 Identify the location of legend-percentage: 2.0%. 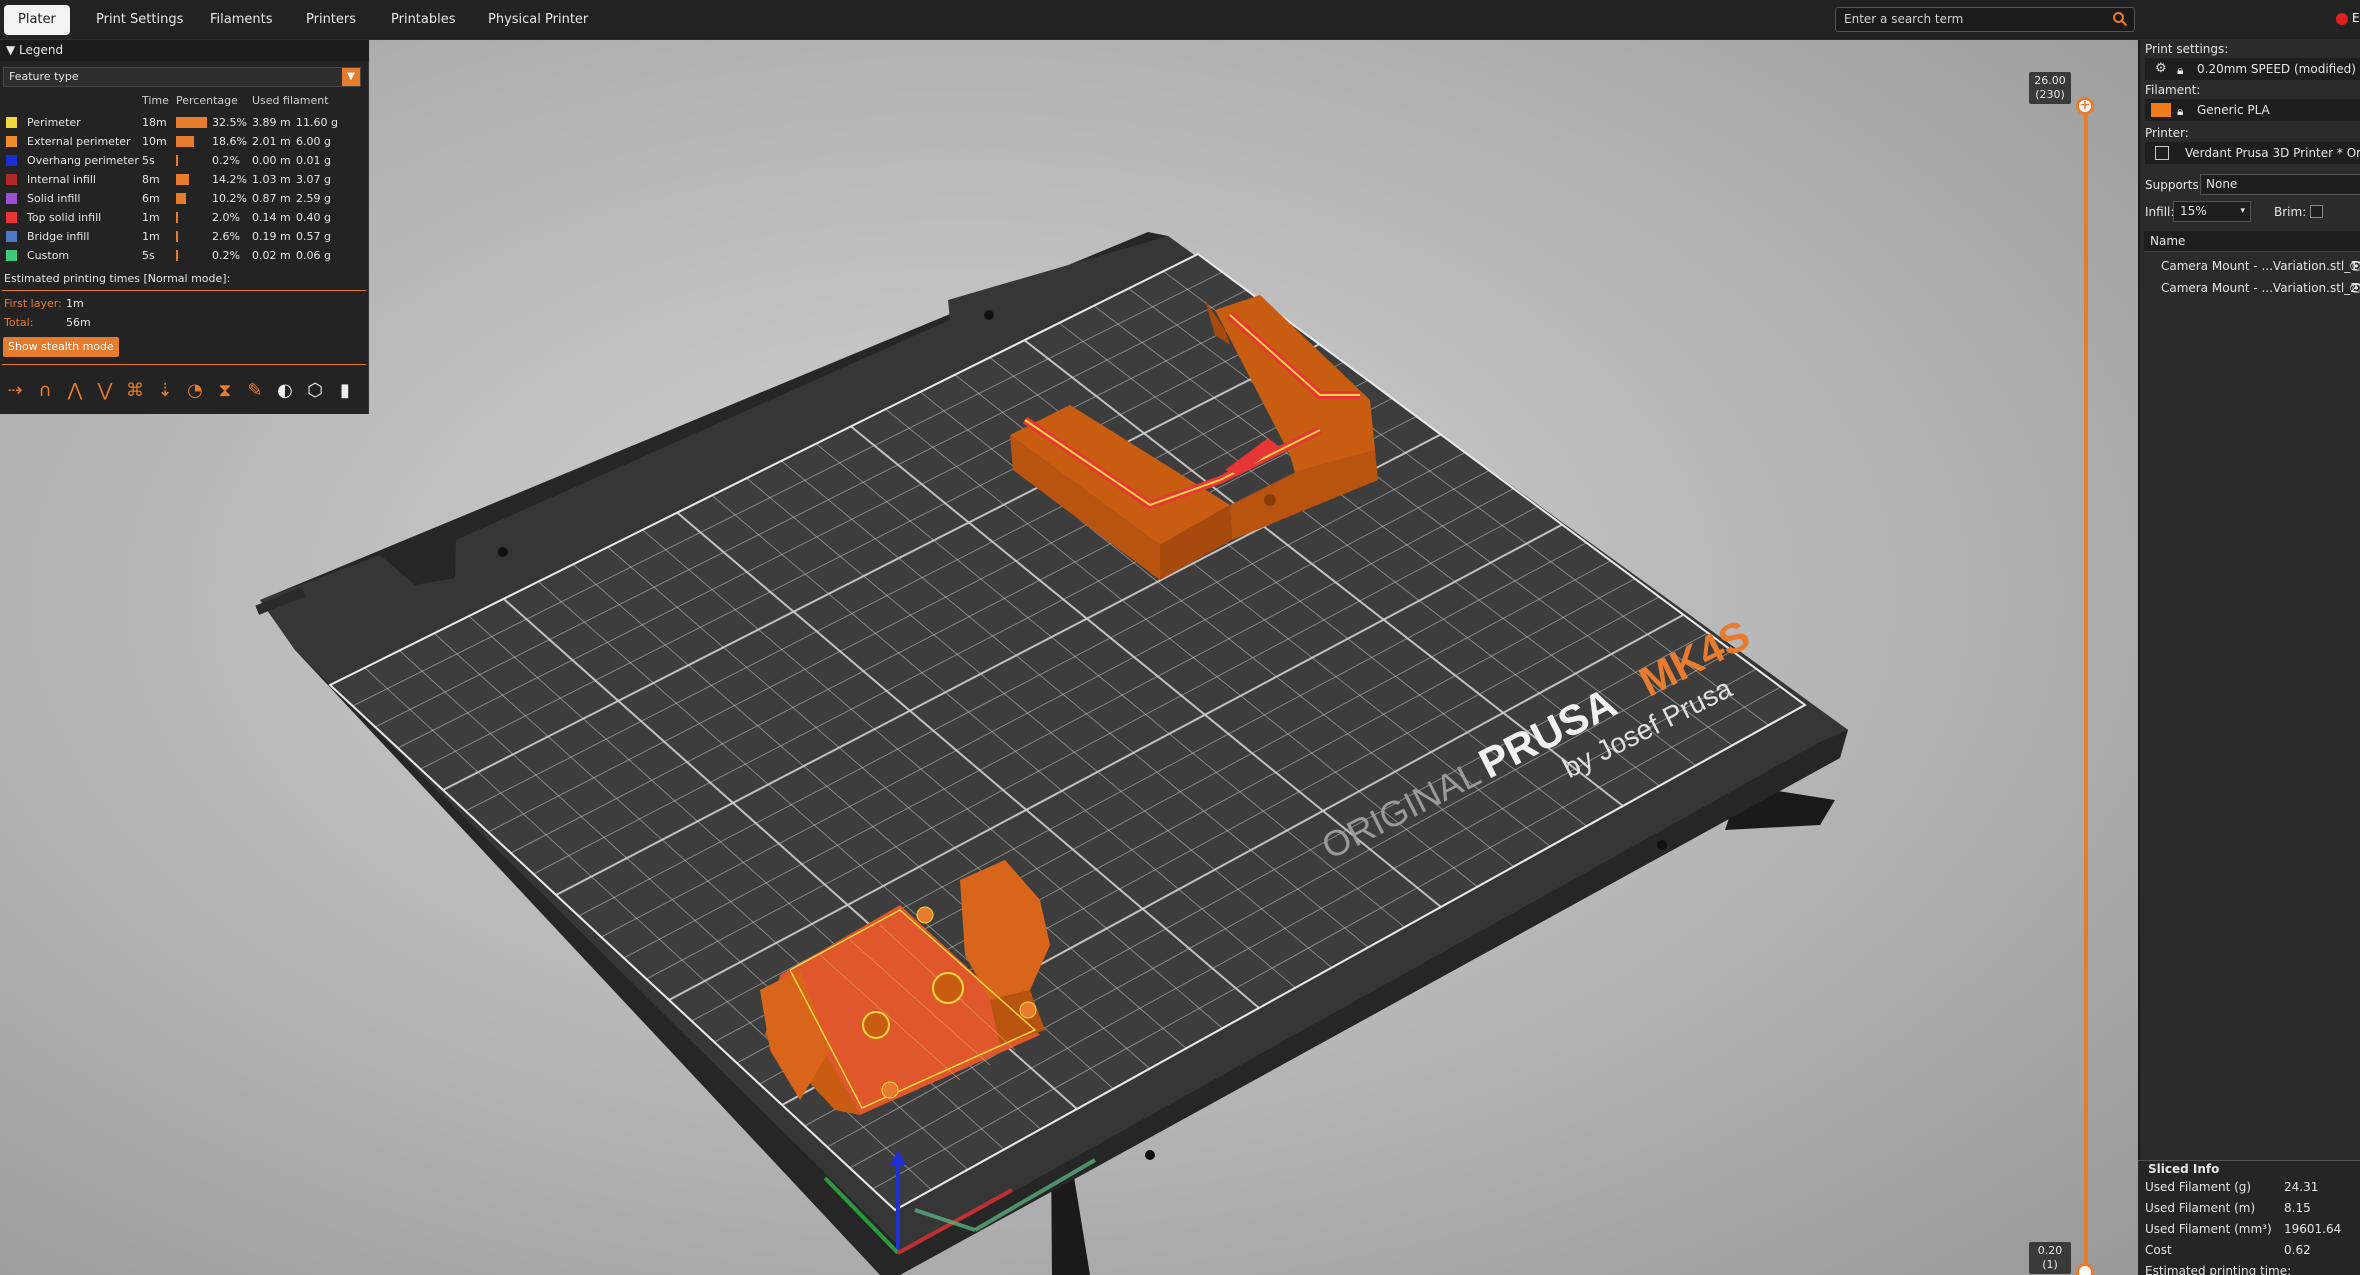
(226, 217).